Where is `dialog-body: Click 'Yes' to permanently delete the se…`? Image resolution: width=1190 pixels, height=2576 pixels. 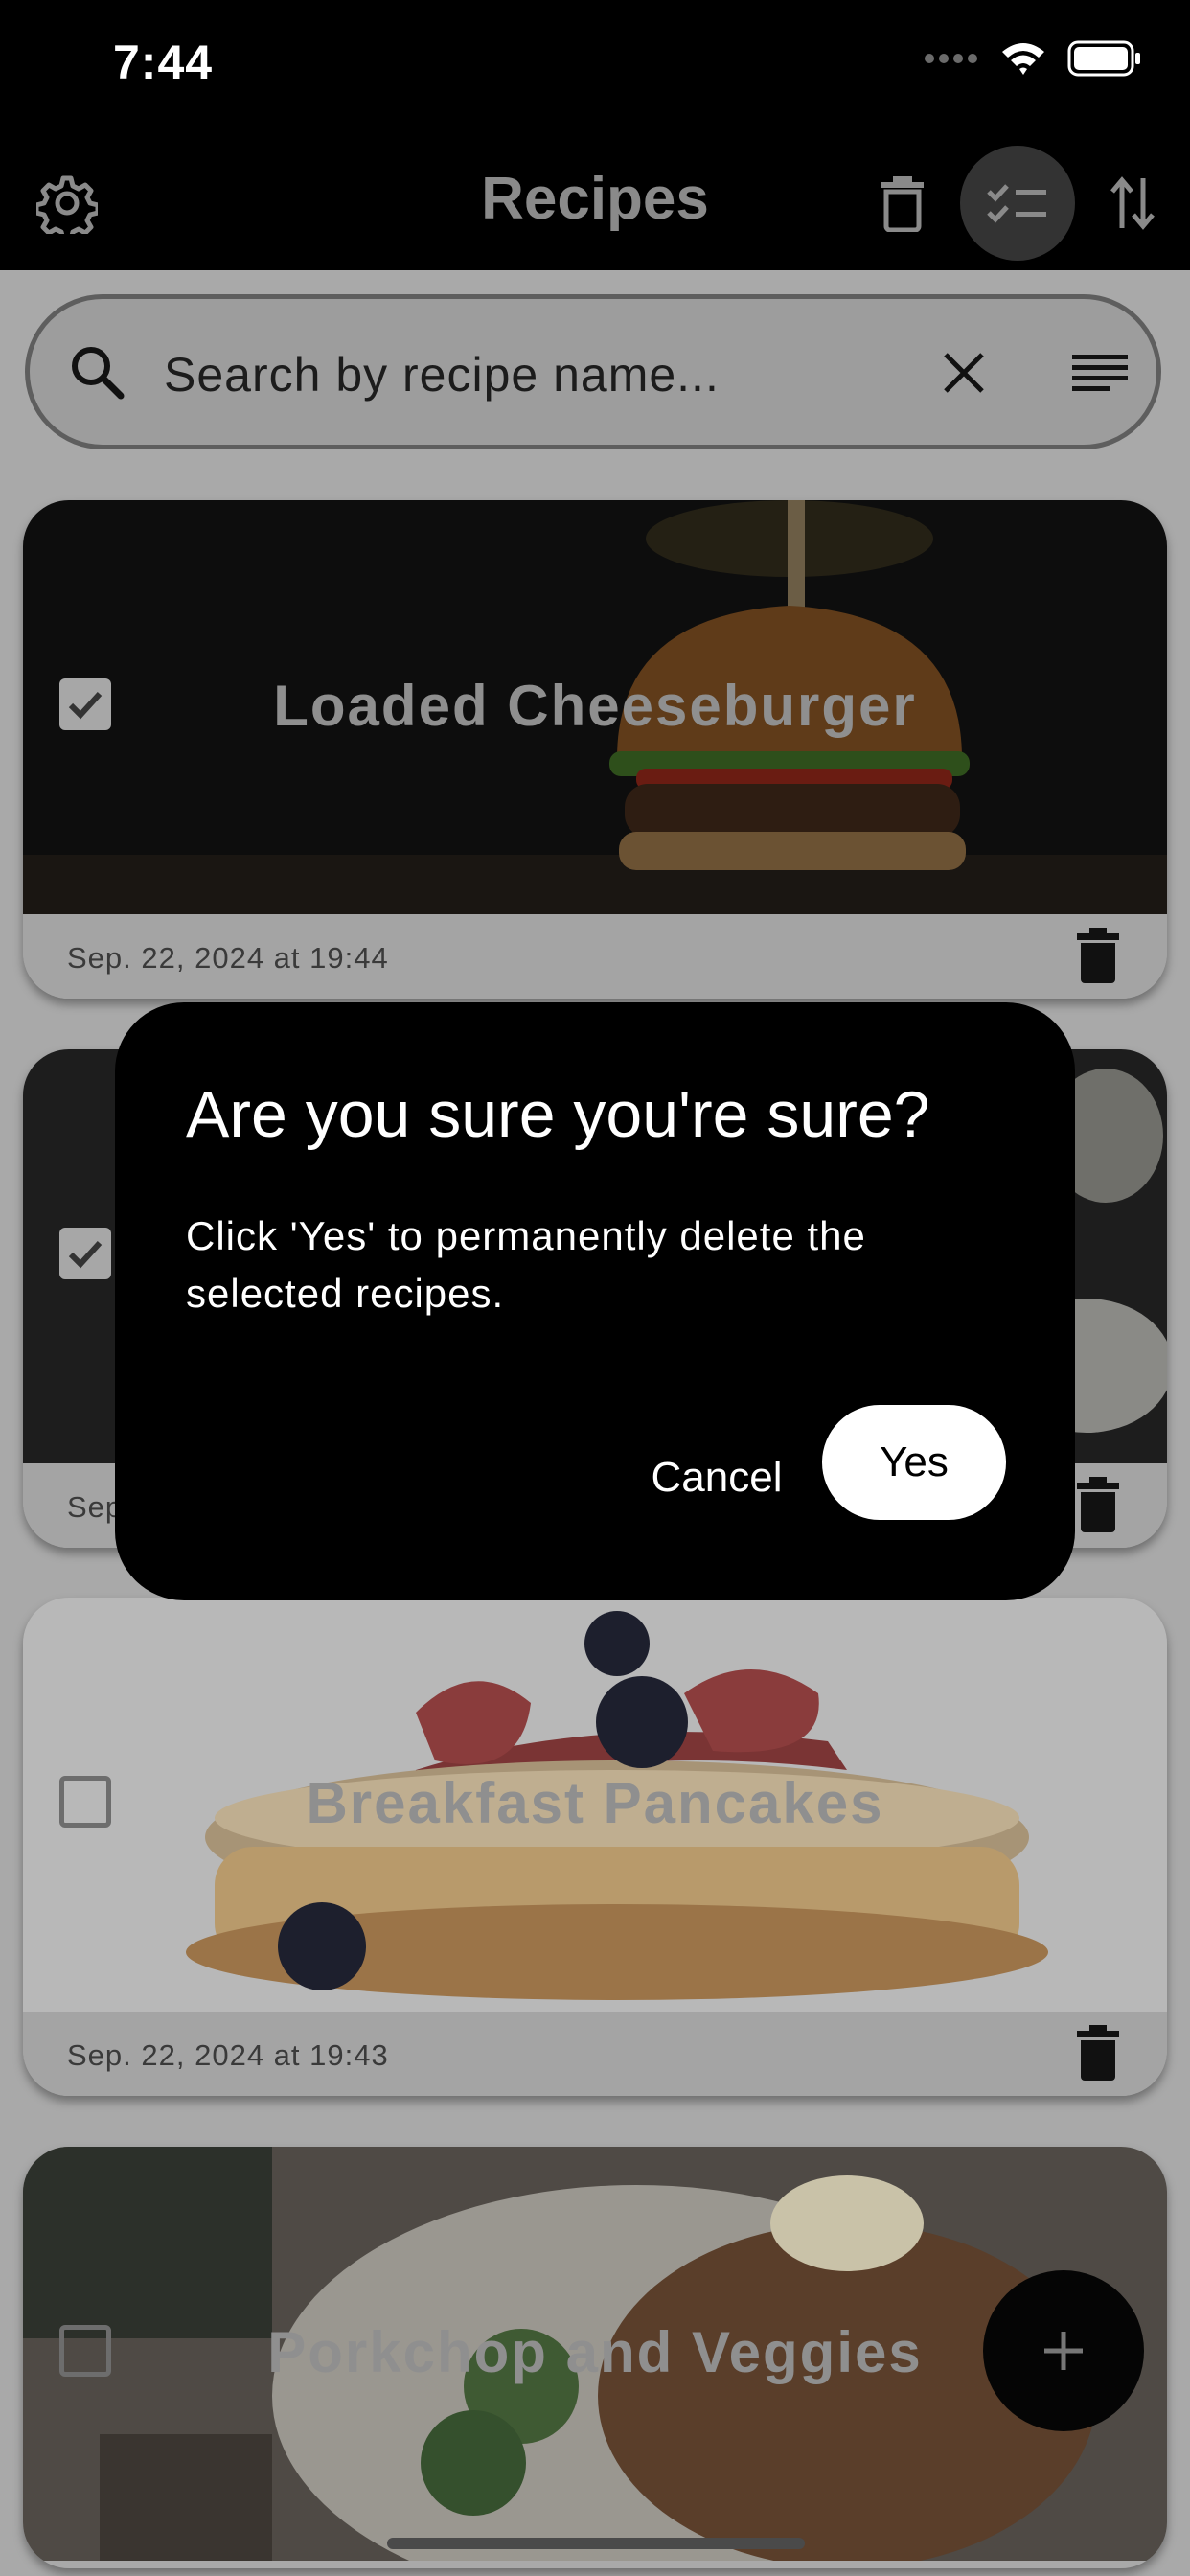
dialog-body: Click 'Yes' to permanently delete the se… is located at coordinates (526, 1264).